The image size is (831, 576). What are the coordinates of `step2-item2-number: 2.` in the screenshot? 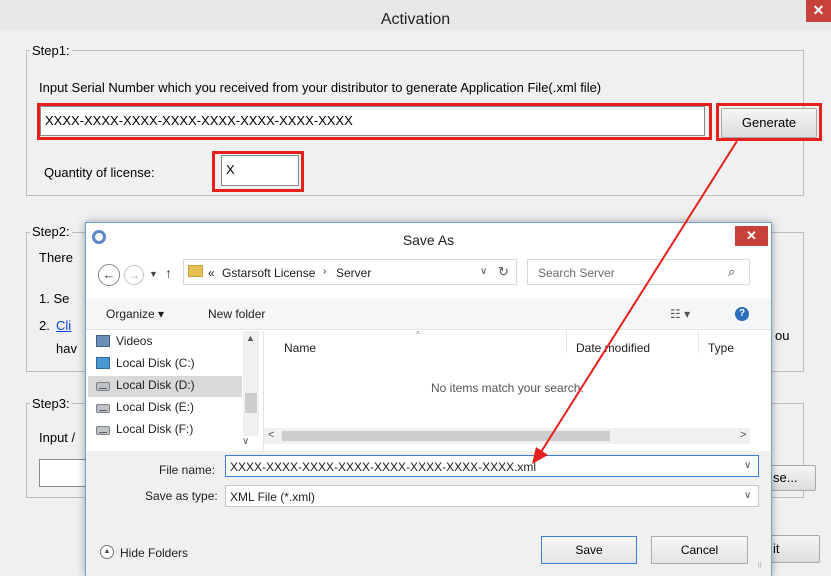 It's located at (44, 325).